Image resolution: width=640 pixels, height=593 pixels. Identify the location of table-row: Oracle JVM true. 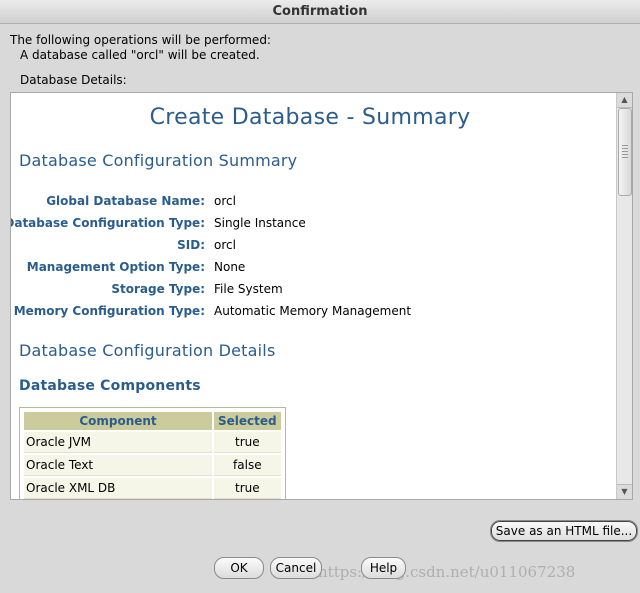
(152, 442).